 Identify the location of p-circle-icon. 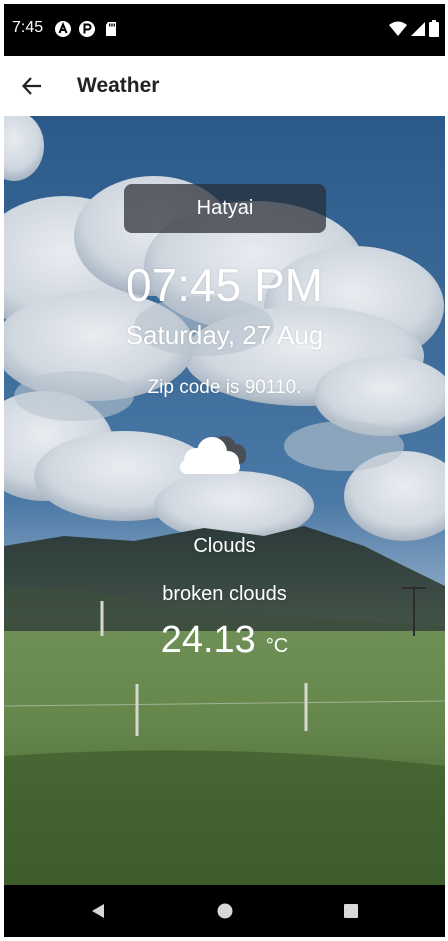
(87, 29).